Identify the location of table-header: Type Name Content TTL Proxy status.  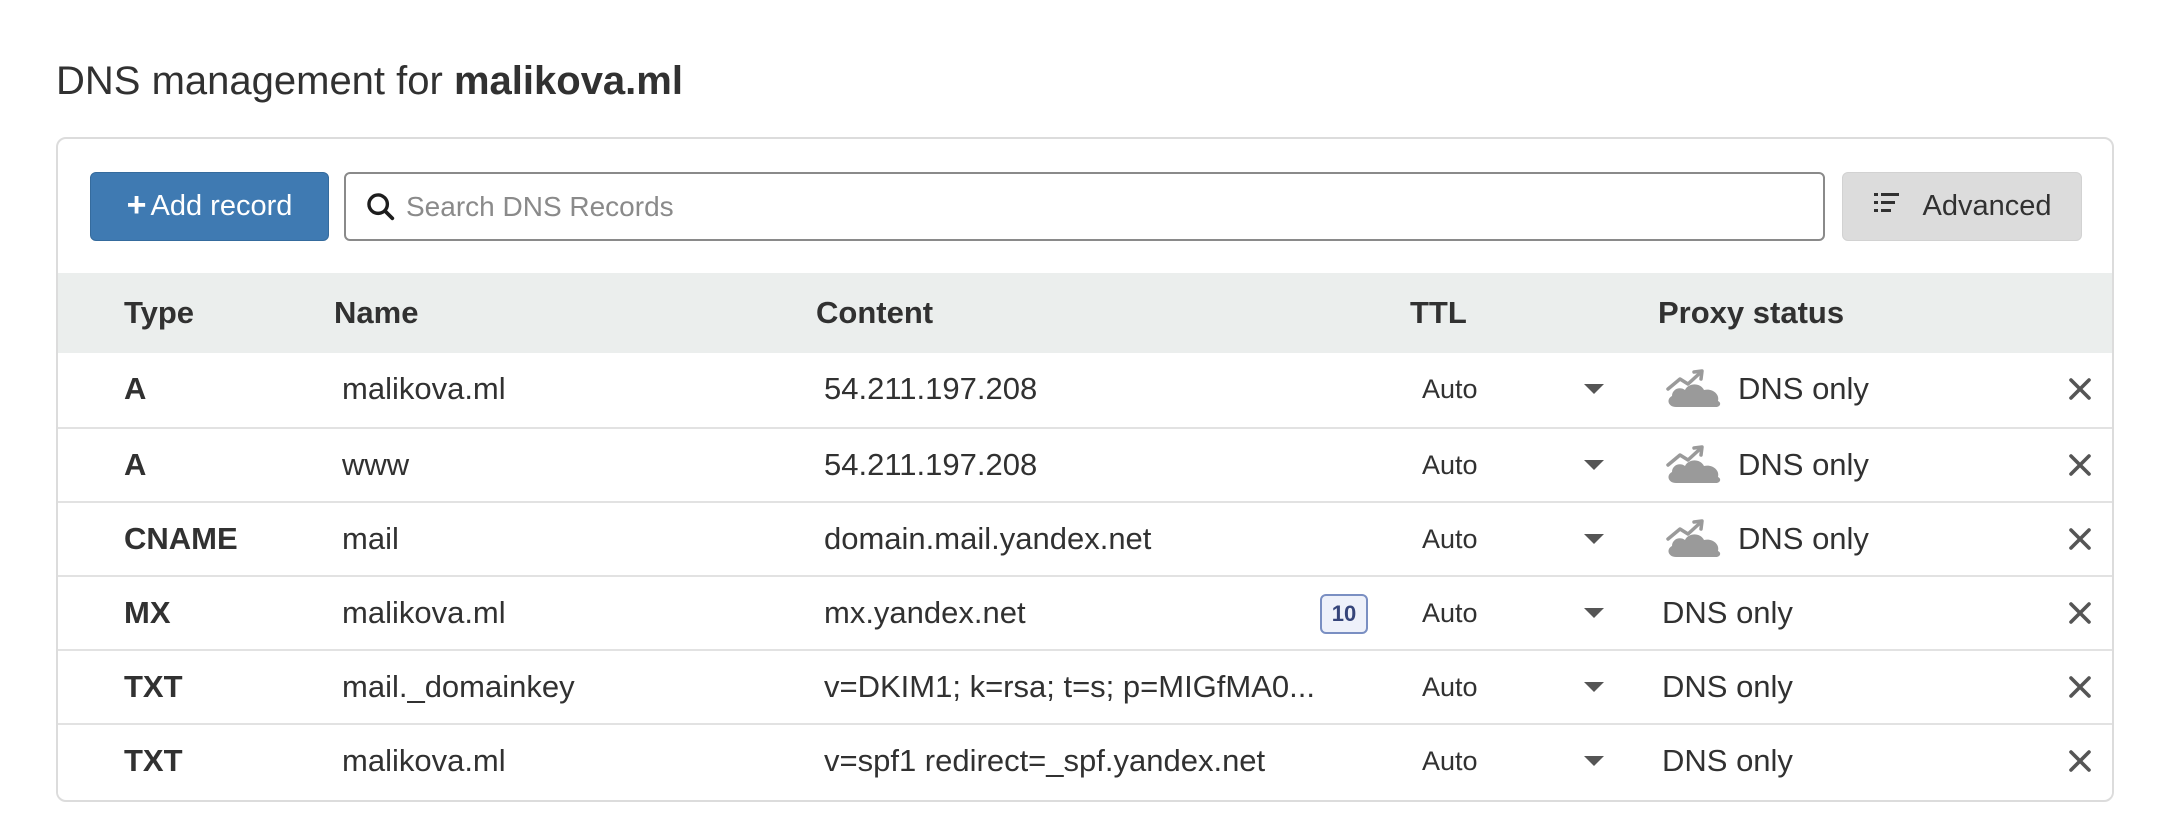
(1085, 313).